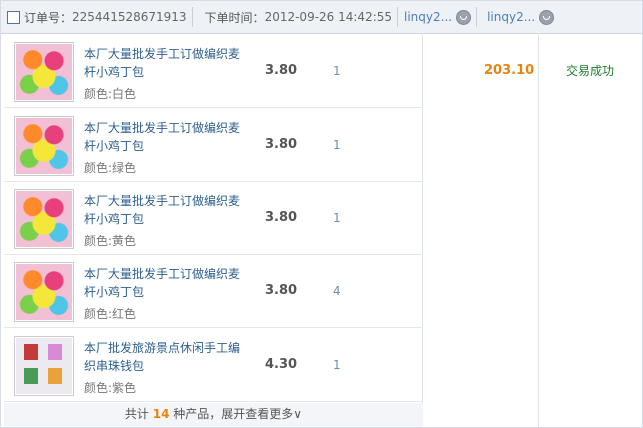 The width and height of the screenshot is (643, 428). I want to click on list-item: 本厂大量批发手工订做编织麦杆小鸡丁包 颜色:红色 3.80 4, so click(213, 291).